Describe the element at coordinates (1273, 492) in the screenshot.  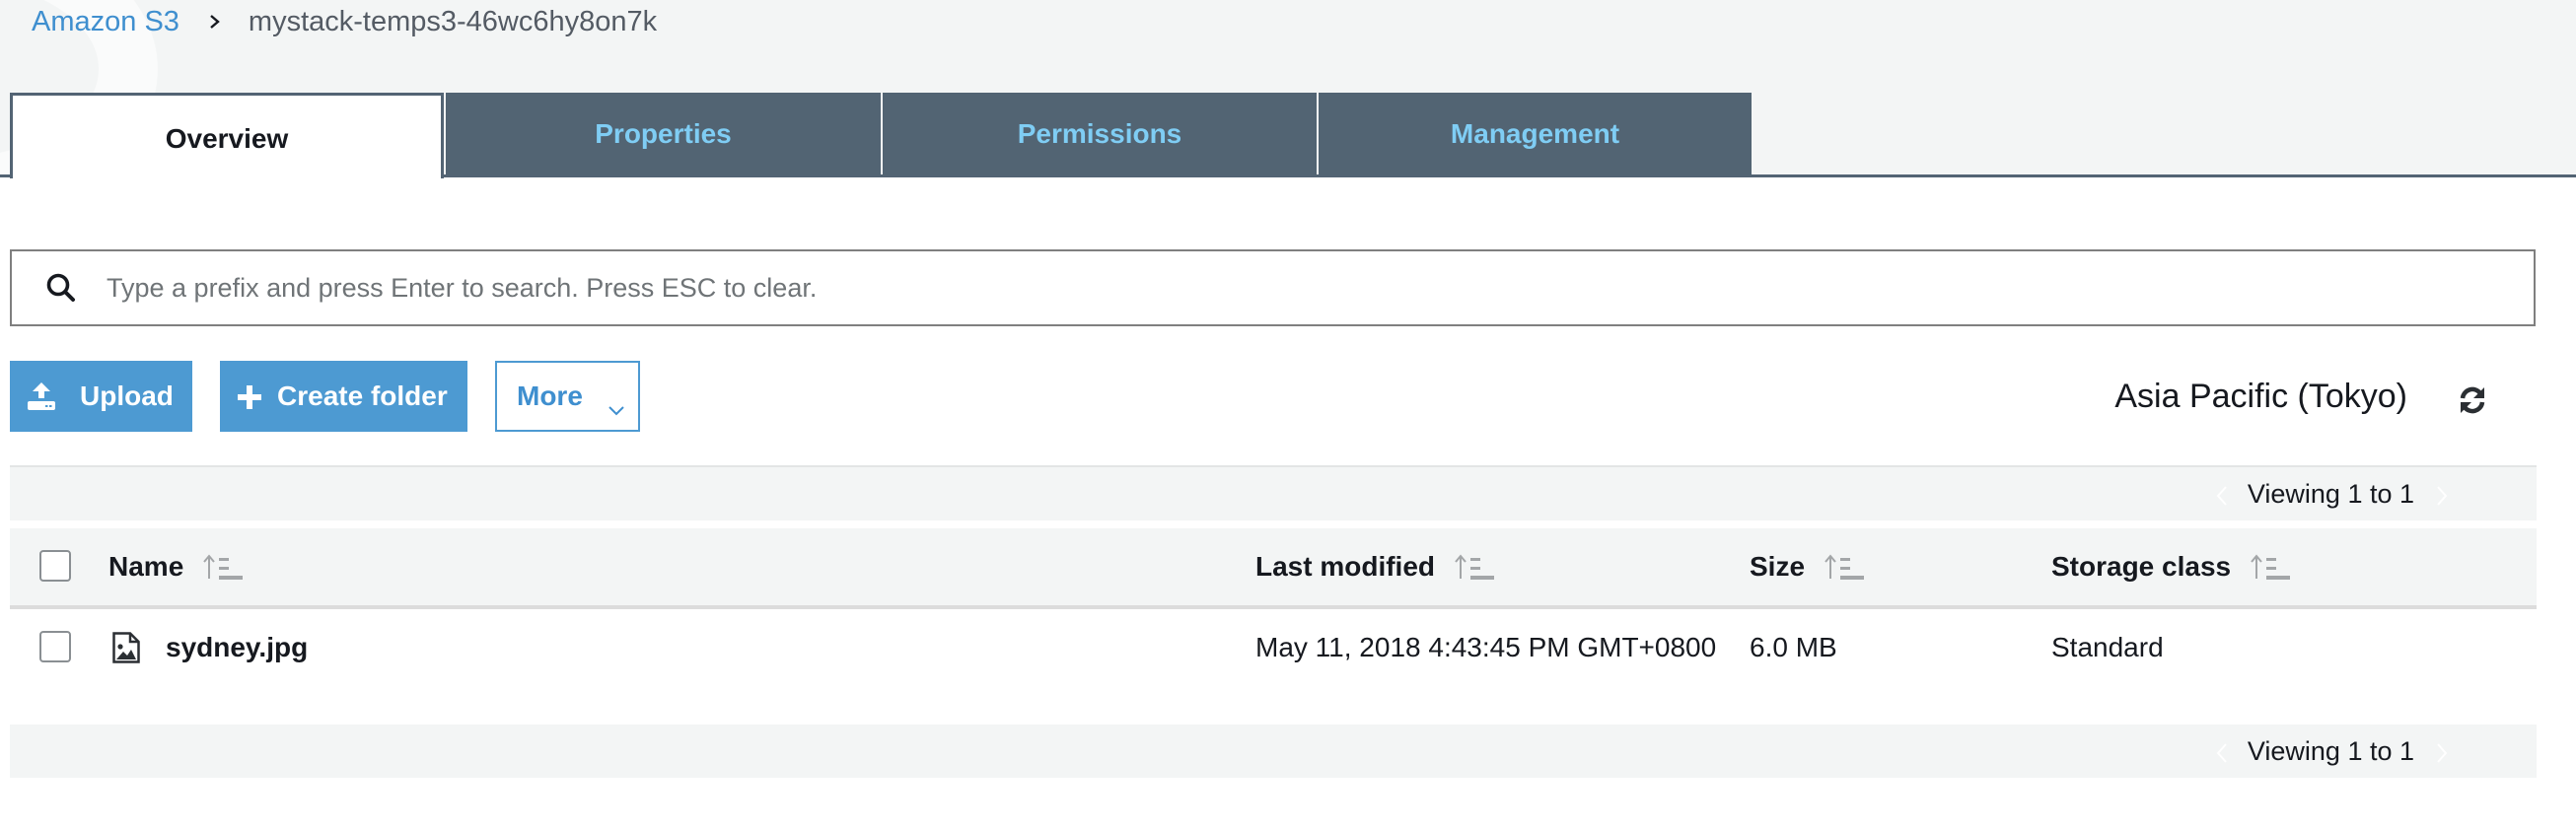
I see `pagination-bar-top: Viewing 1 to 1` at that location.